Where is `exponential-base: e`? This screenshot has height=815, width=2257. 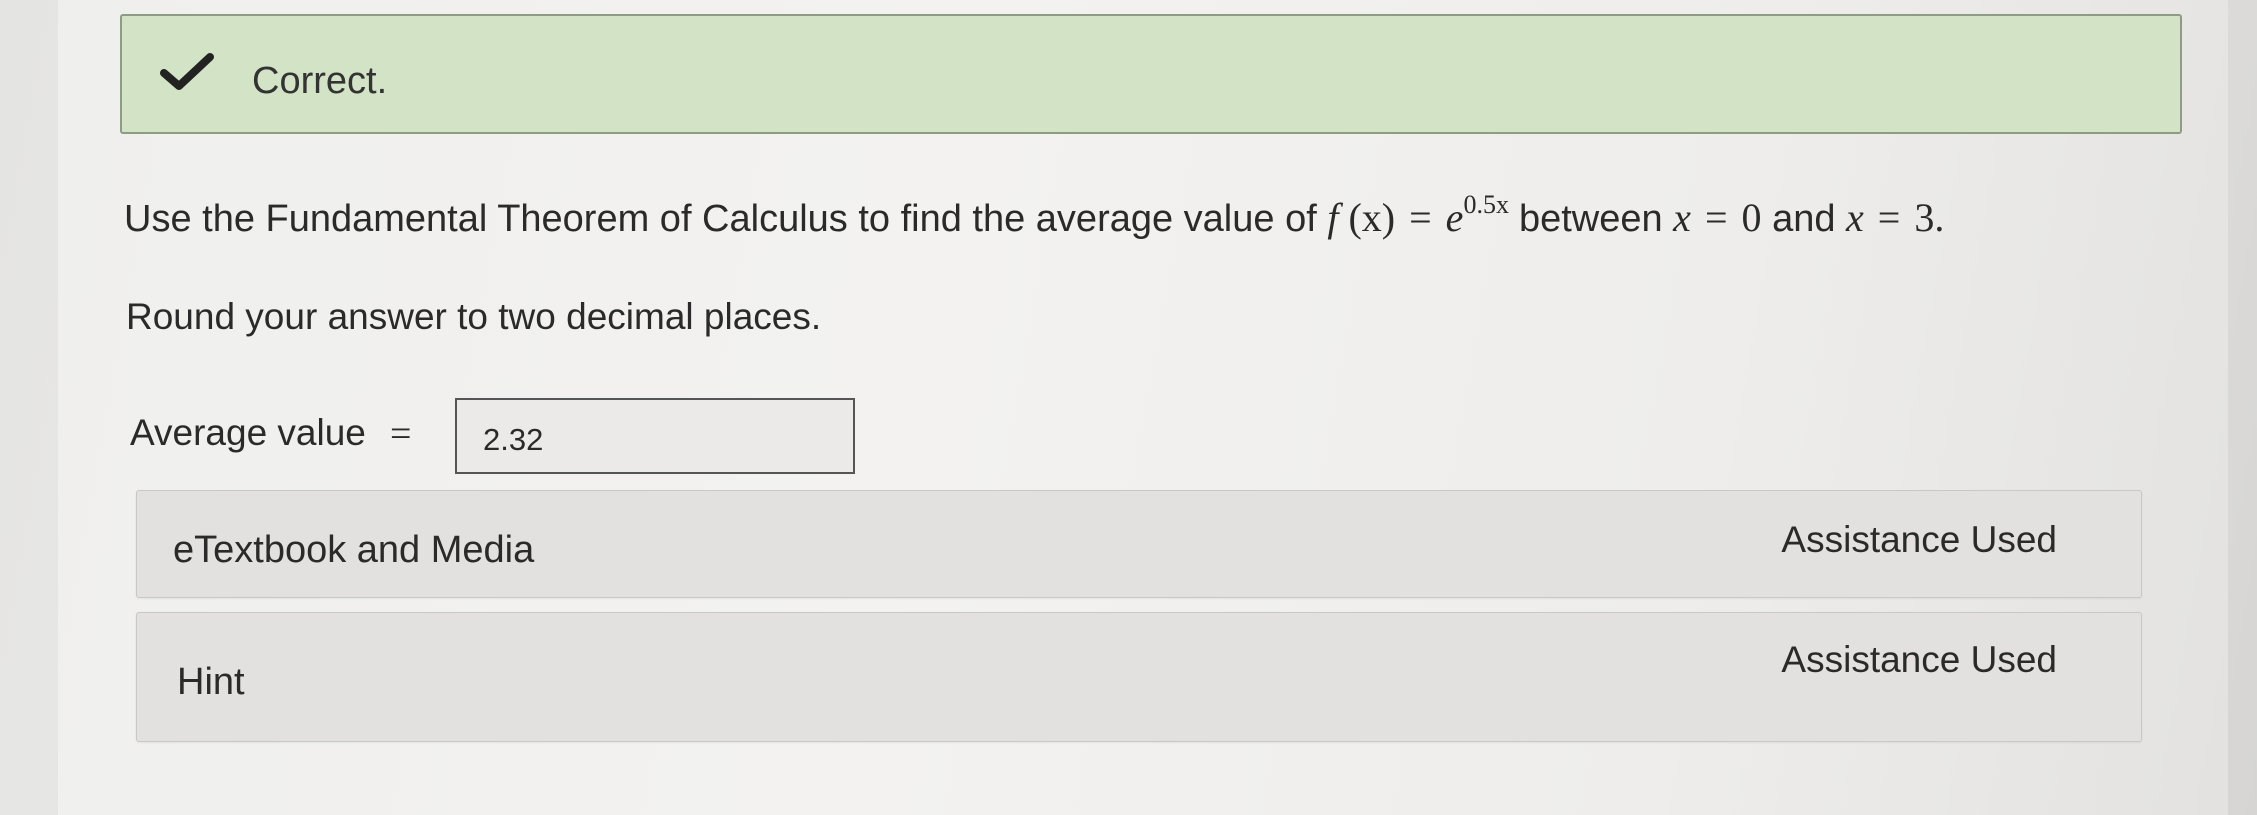
exponential-base: e is located at coordinates (1454, 217).